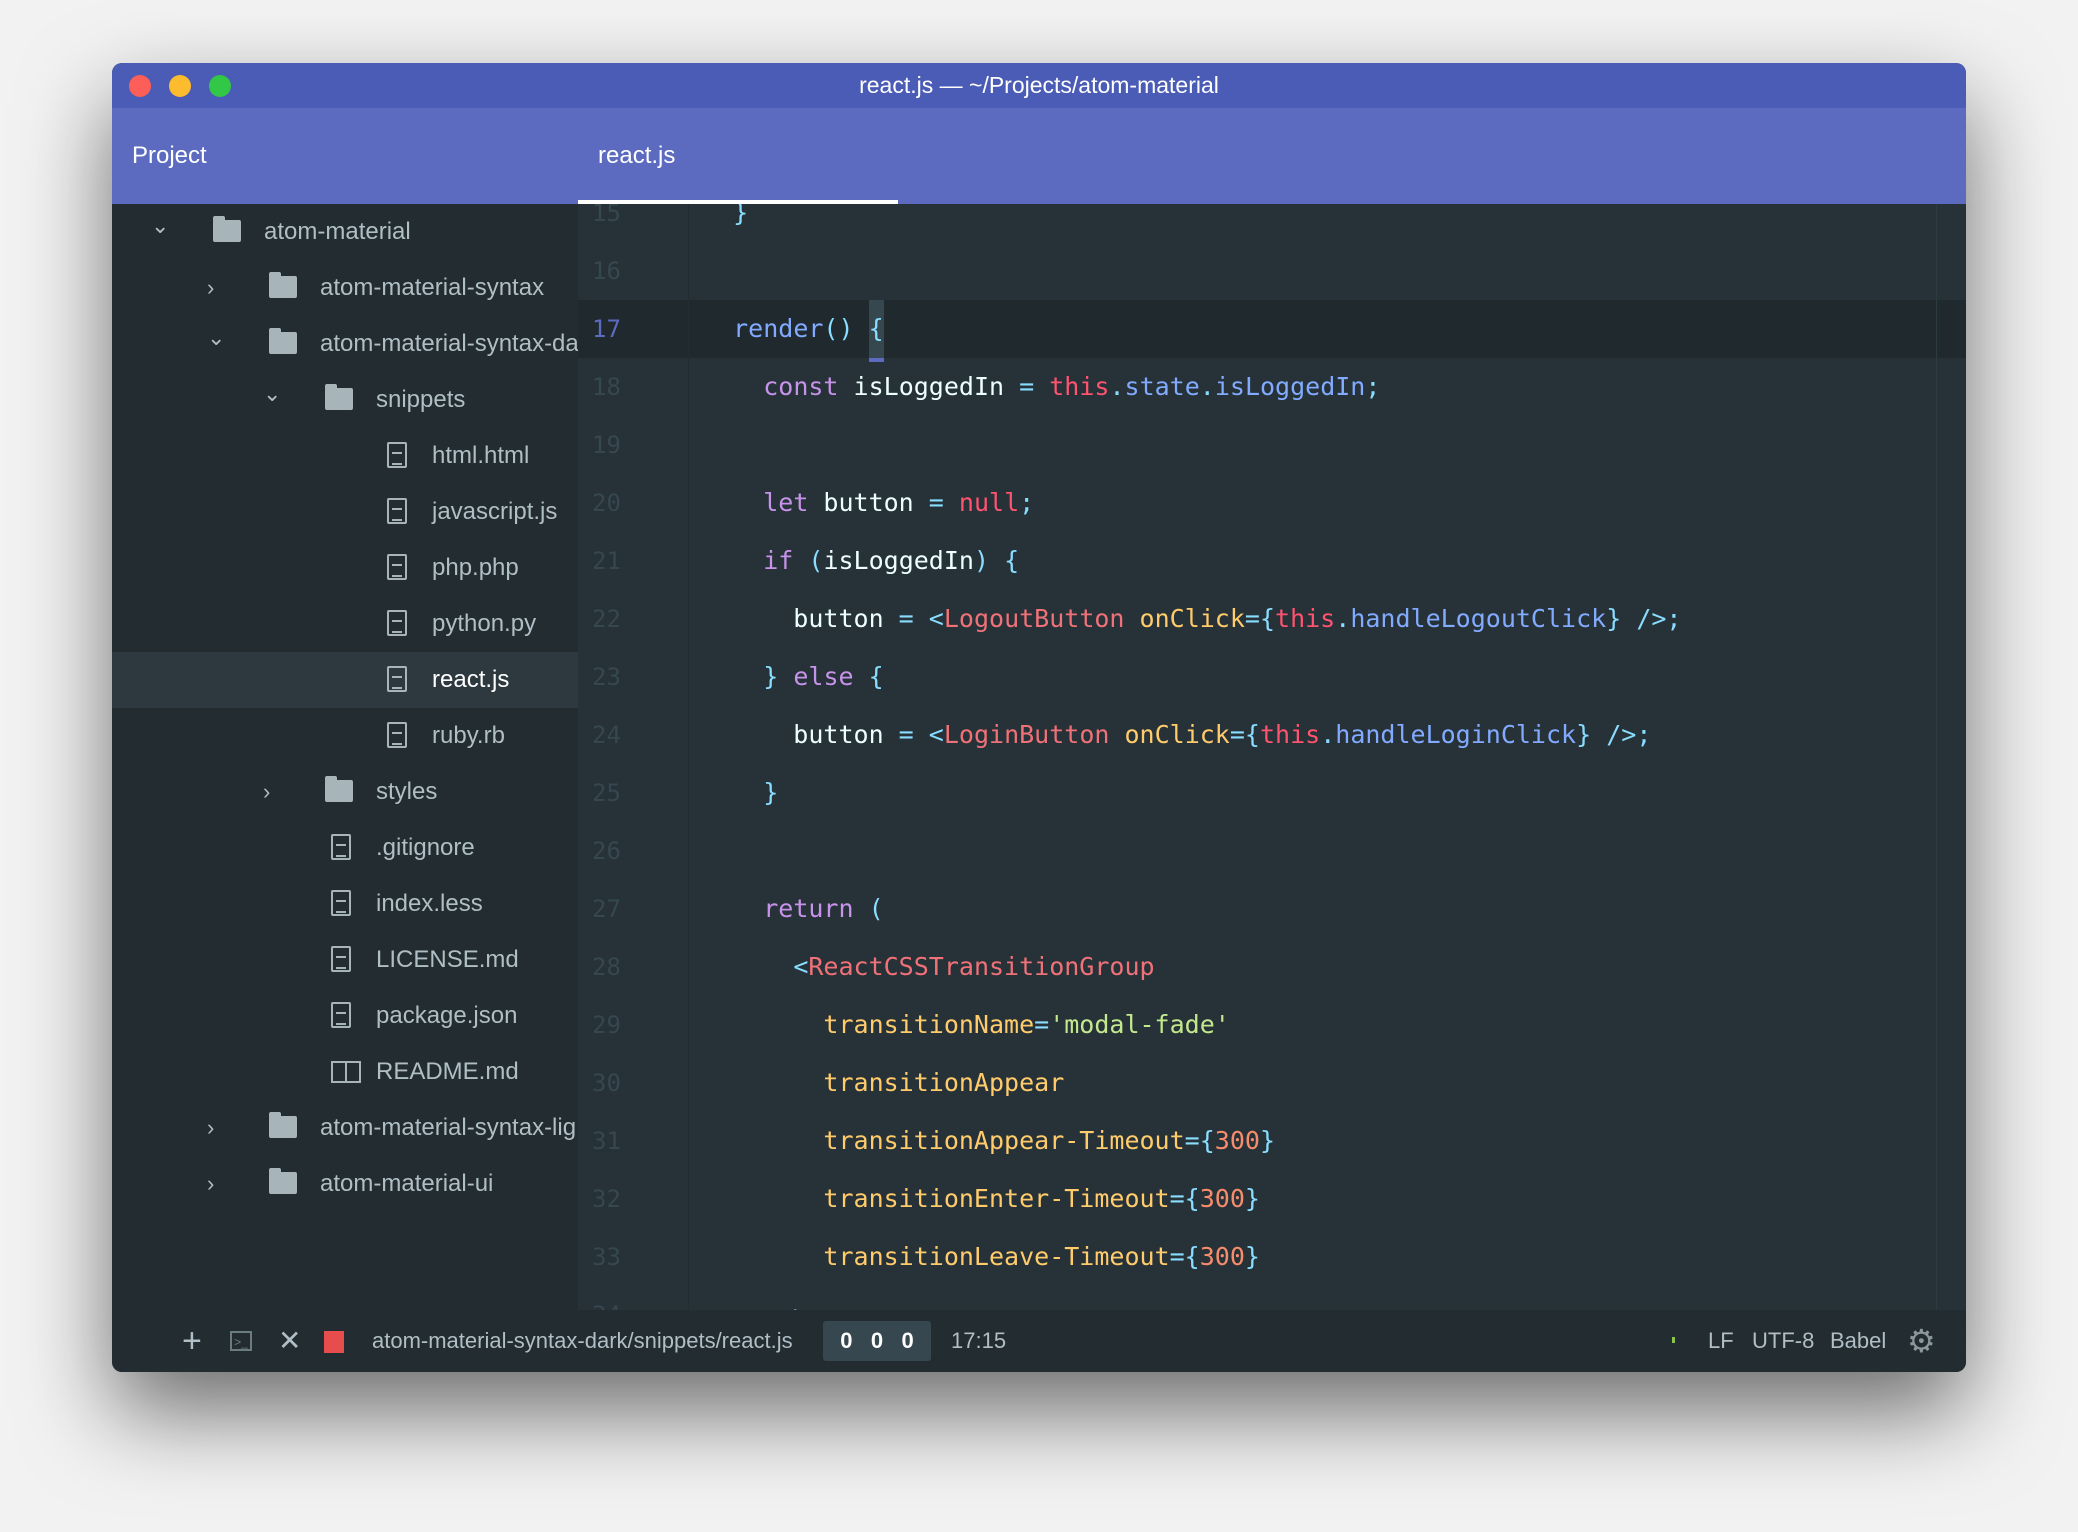 The width and height of the screenshot is (2078, 1532). Describe the element at coordinates (1272, 1199) in the screenshot. I see `code-line: 32 transitionEnter-Timeout={300}` at that location.